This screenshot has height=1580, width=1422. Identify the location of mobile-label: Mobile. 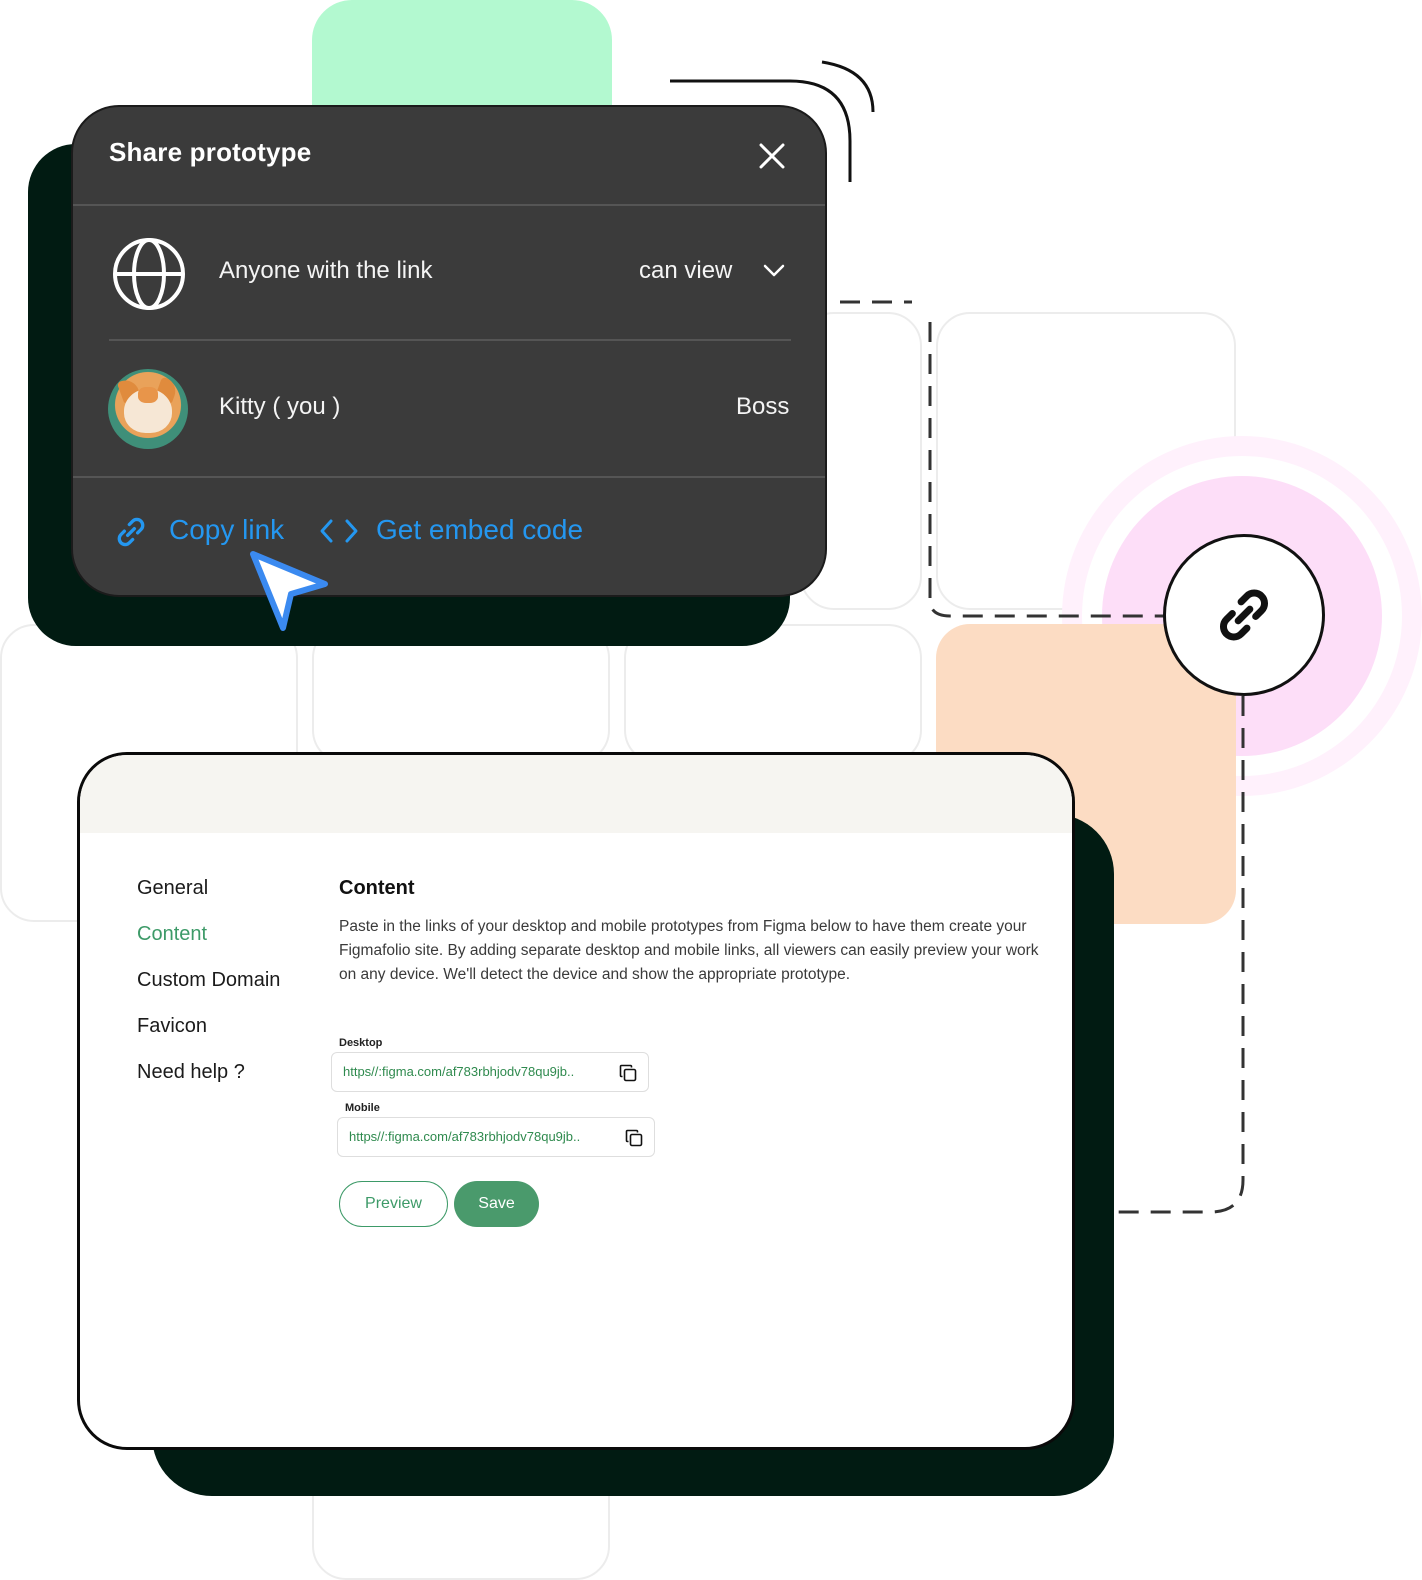
(362, 1108).